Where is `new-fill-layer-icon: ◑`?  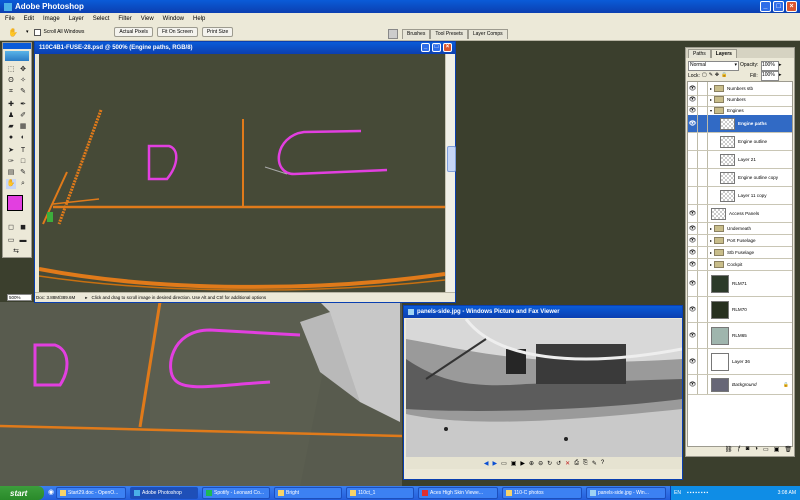 new-fill-layer-icon: ◑ is located at coordinates (756, 451).